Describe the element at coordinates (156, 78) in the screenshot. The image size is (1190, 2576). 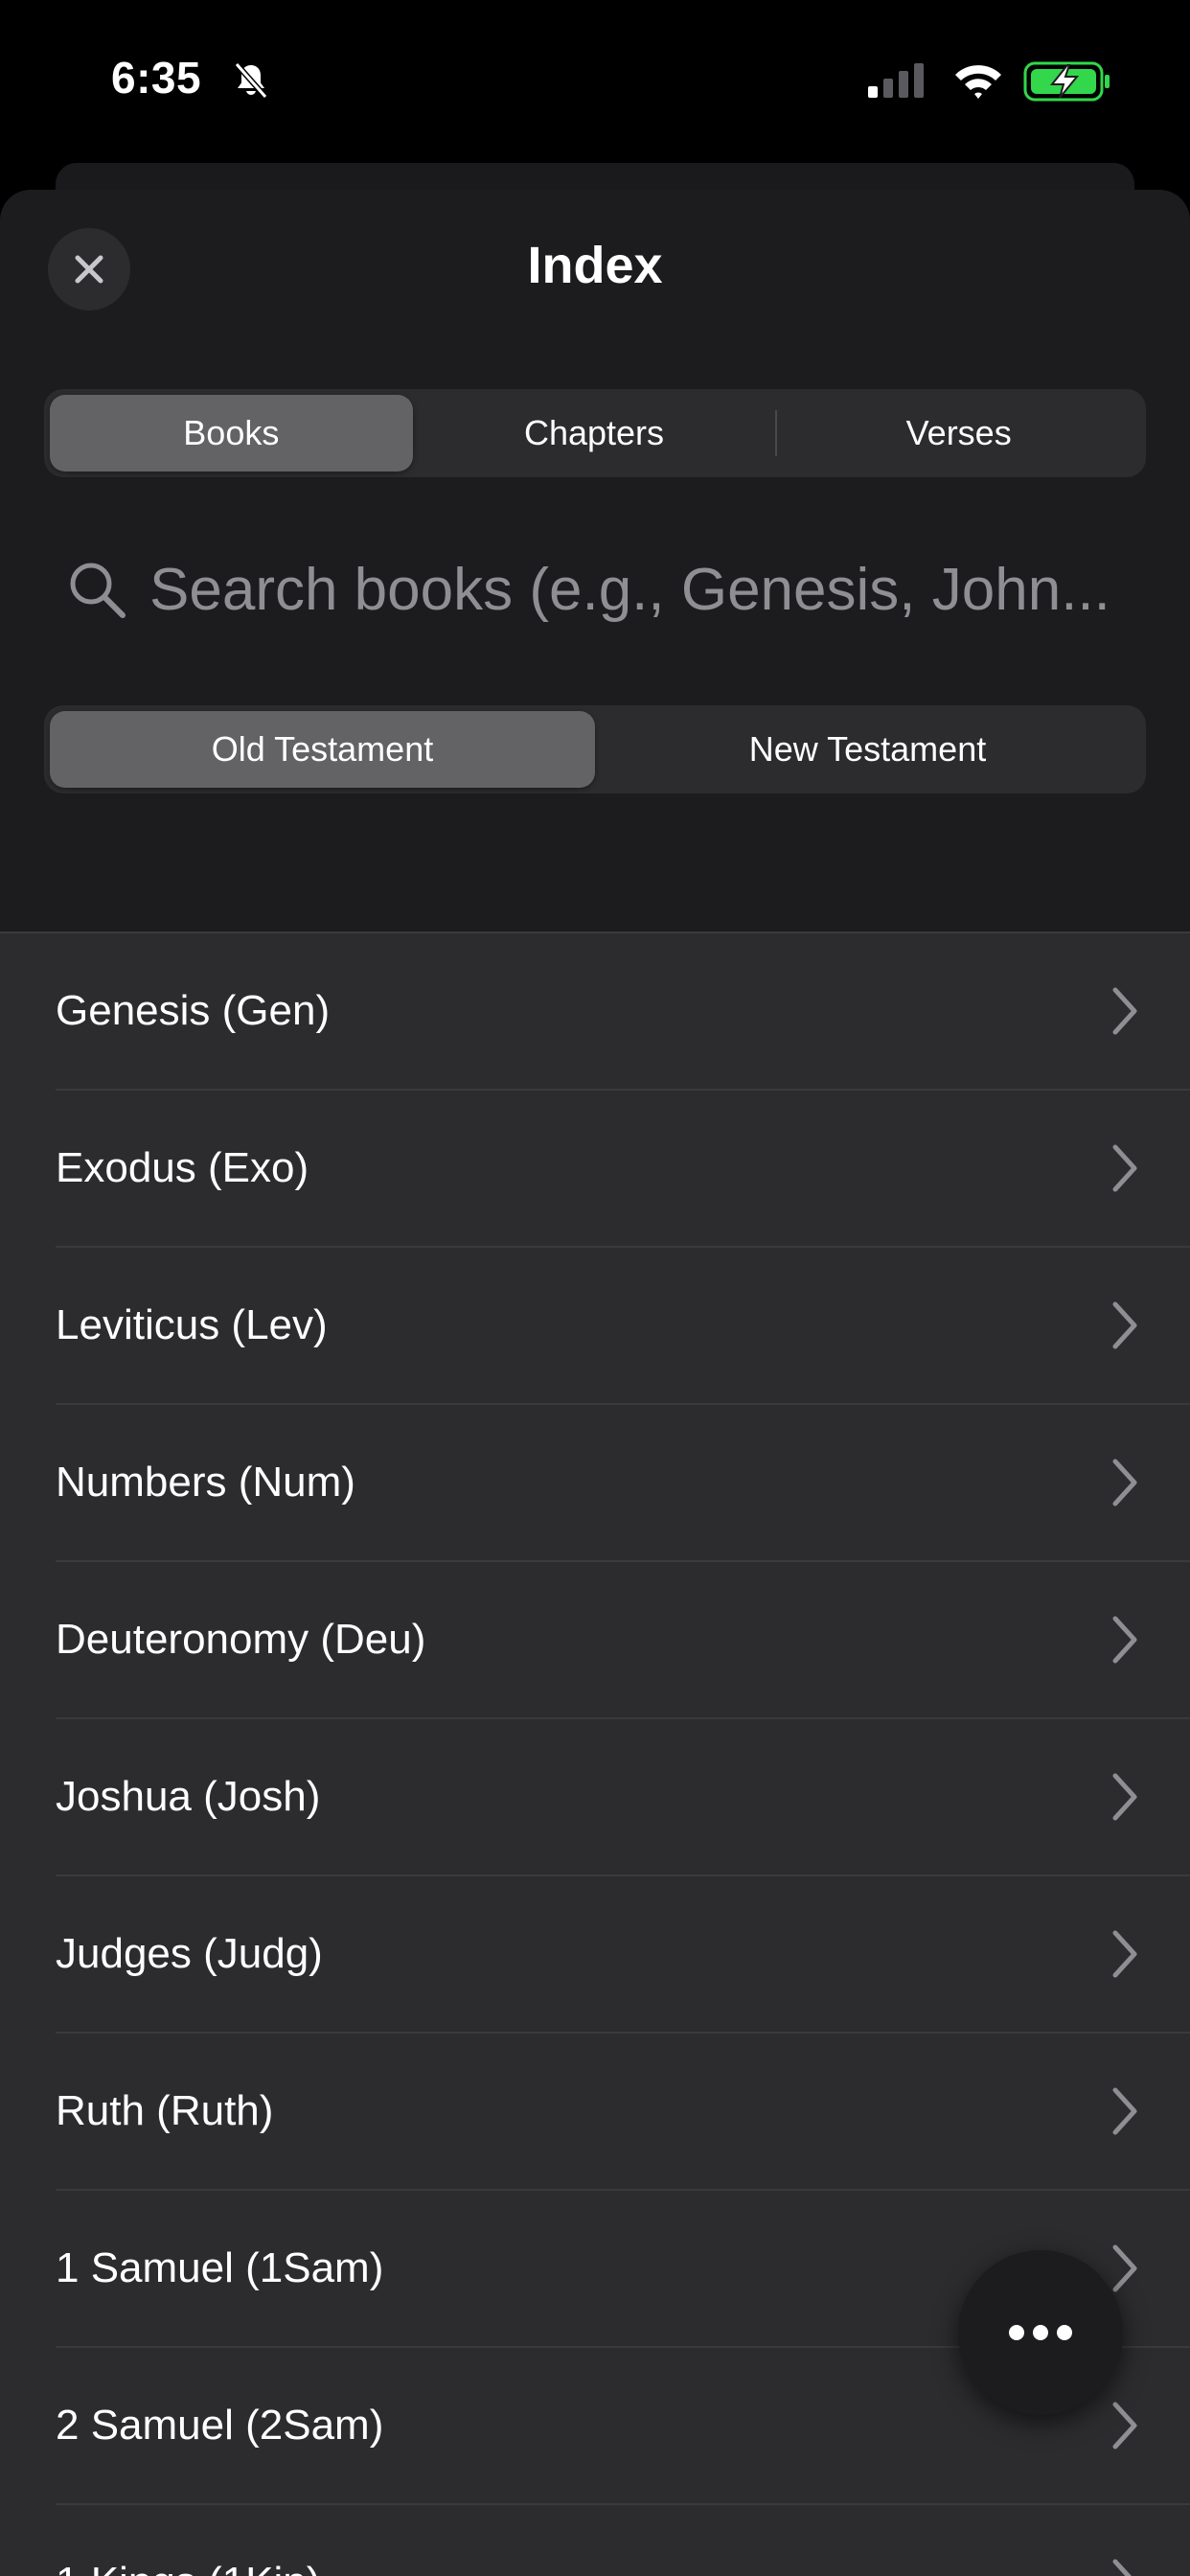
I see `status-time: 6:35` at that location.